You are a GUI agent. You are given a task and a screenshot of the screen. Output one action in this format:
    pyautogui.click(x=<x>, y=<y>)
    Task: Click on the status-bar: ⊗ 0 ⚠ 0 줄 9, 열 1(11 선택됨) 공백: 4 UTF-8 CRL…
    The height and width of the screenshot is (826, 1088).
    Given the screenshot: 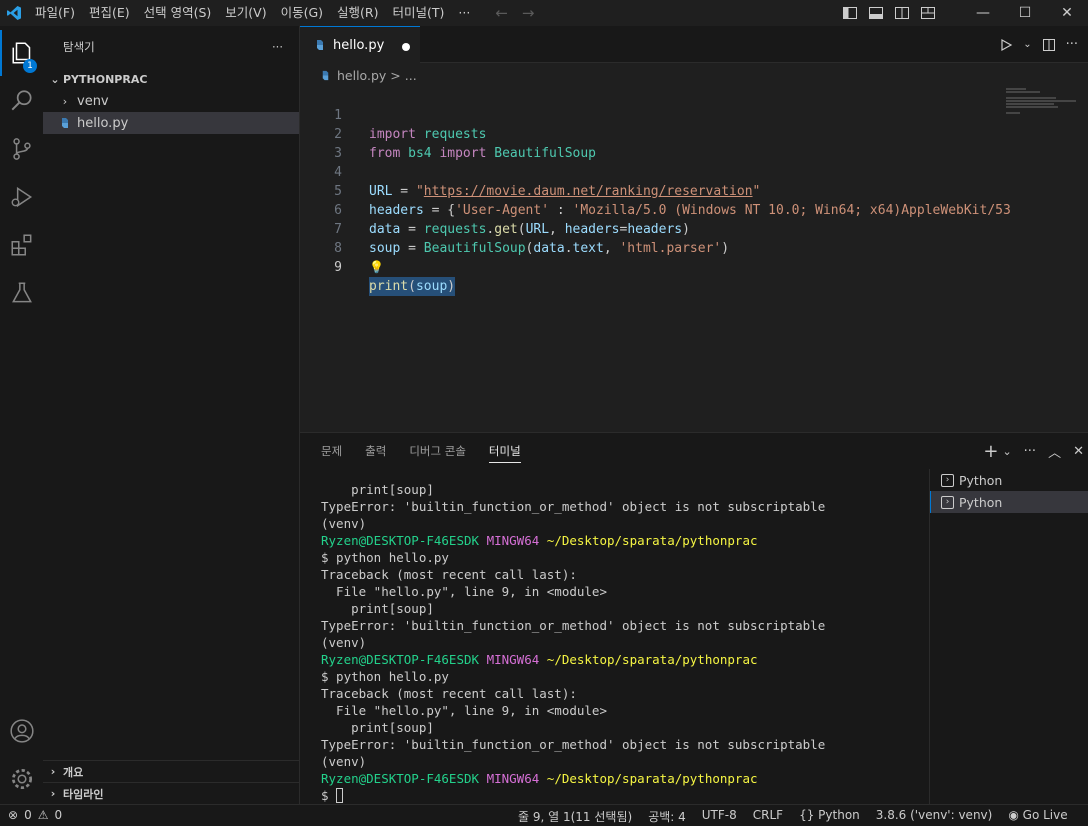 What is the action you would take?
    pyautogui.click(x=544, y=815)
    